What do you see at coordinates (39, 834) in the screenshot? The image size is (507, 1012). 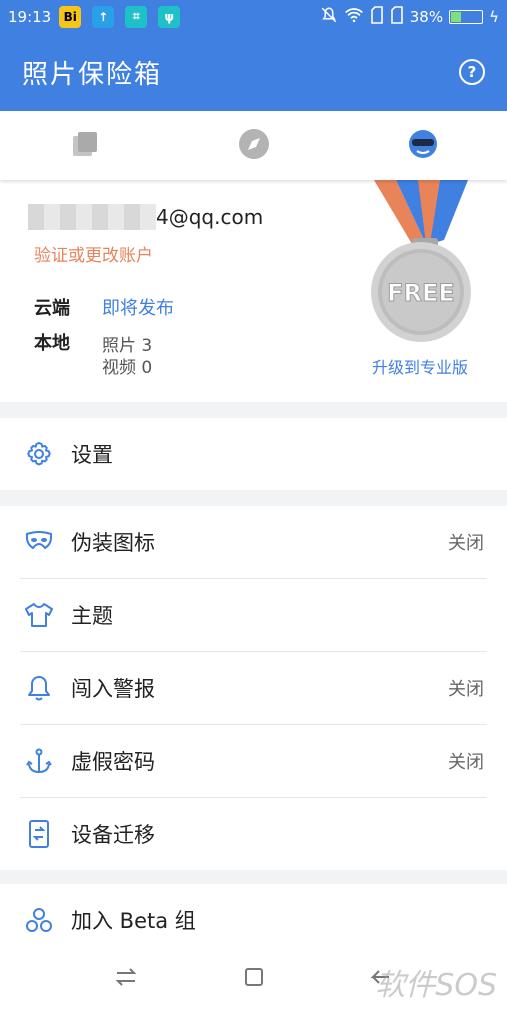 I see `phone-transfer-icon` at bounding box center [39, 834].